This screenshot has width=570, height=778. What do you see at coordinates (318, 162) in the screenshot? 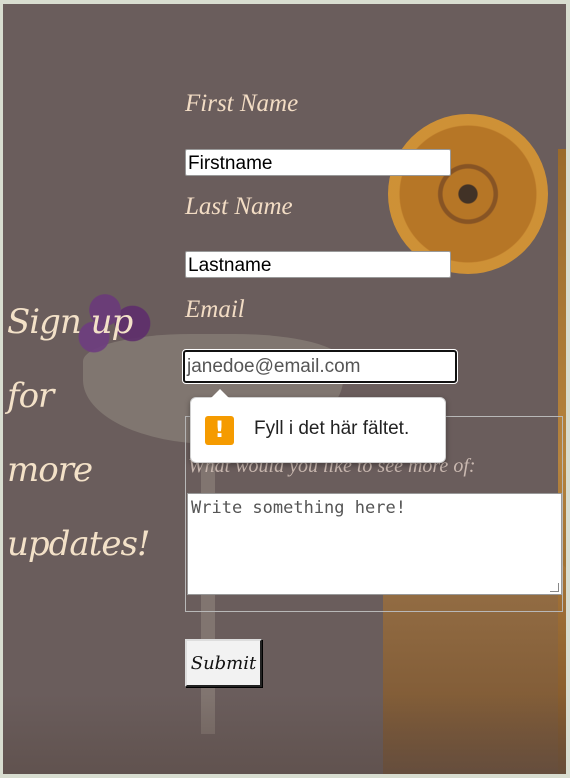
I see `first-name-input: Firstname` at bounding box center [318, 162].